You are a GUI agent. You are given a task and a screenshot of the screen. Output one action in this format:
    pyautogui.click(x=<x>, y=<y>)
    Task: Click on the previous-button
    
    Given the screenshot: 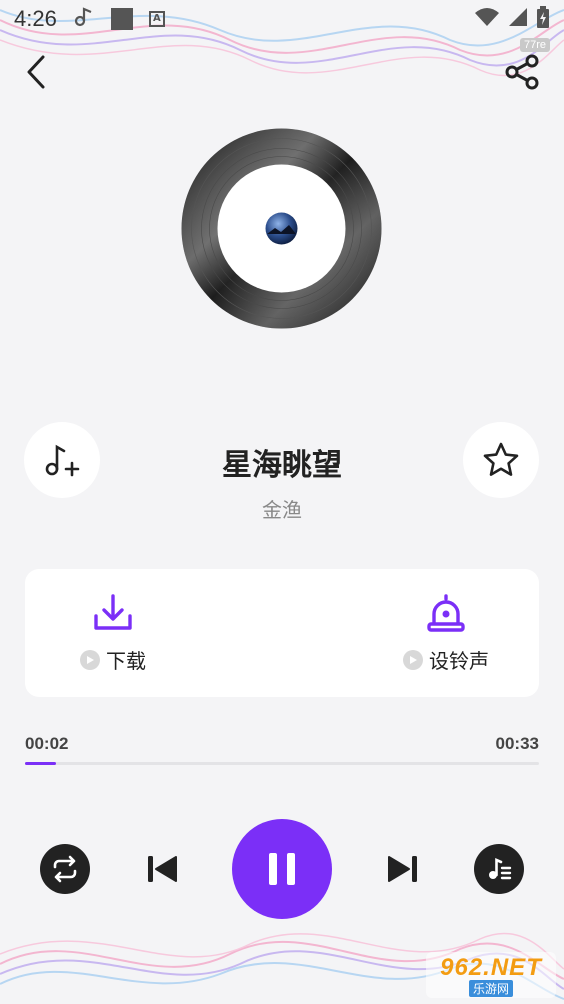 What is the action you would take?
    pyautogui.click(x=162, y=869)
    